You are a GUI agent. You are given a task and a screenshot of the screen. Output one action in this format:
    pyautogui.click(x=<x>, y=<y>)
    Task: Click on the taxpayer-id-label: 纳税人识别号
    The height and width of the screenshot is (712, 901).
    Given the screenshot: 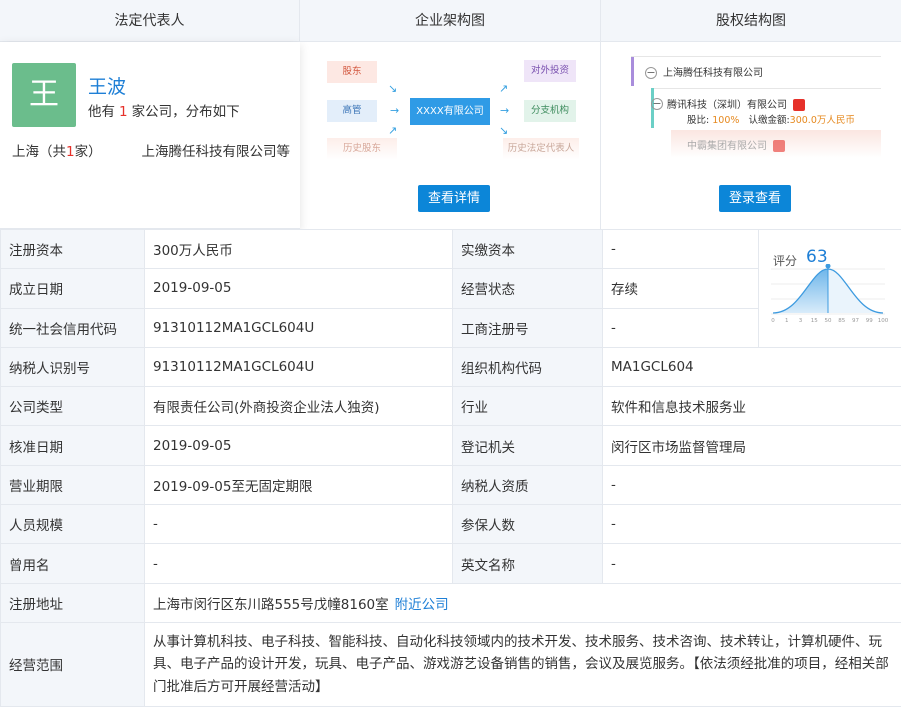 What is the action you would take?
    pyautogui.click(x=72, y=367)
    